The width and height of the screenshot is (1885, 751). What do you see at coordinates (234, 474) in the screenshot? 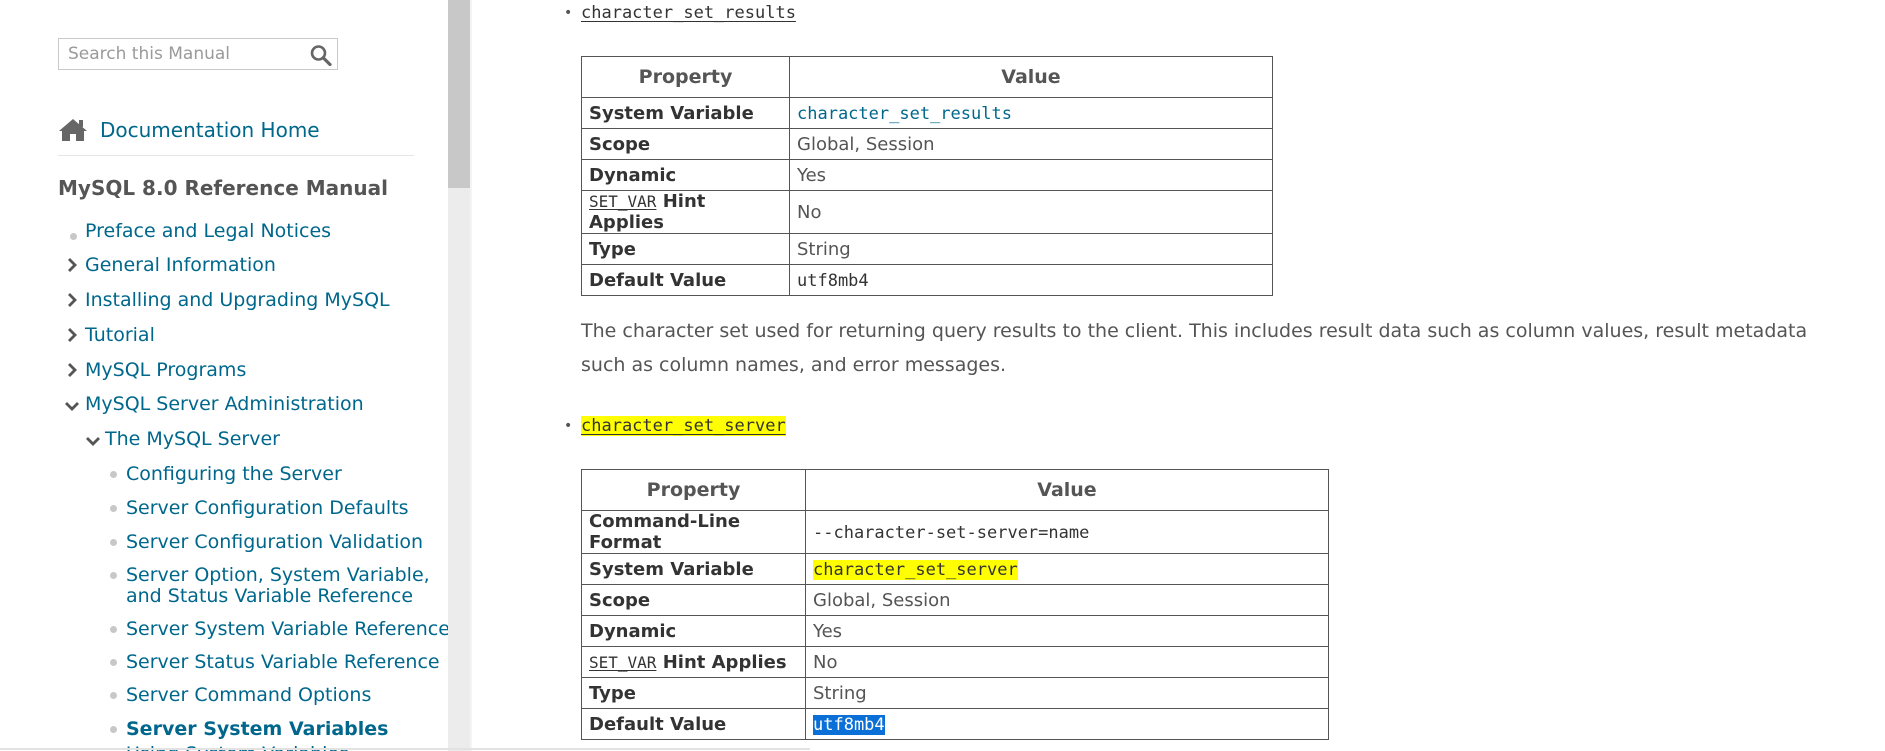
I see `nav-configuring-server: Configuring the Server` at bounding box center [234, 474].